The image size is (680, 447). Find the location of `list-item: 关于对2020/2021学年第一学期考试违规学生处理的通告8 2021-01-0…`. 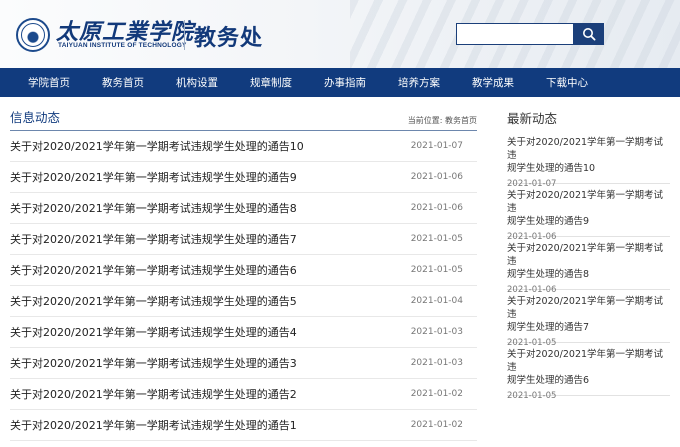

list-item: 关于对2020/2021学年第一学期考试违规学生处理的通告8 2021-01-0… is located at coordinates (243, 208).